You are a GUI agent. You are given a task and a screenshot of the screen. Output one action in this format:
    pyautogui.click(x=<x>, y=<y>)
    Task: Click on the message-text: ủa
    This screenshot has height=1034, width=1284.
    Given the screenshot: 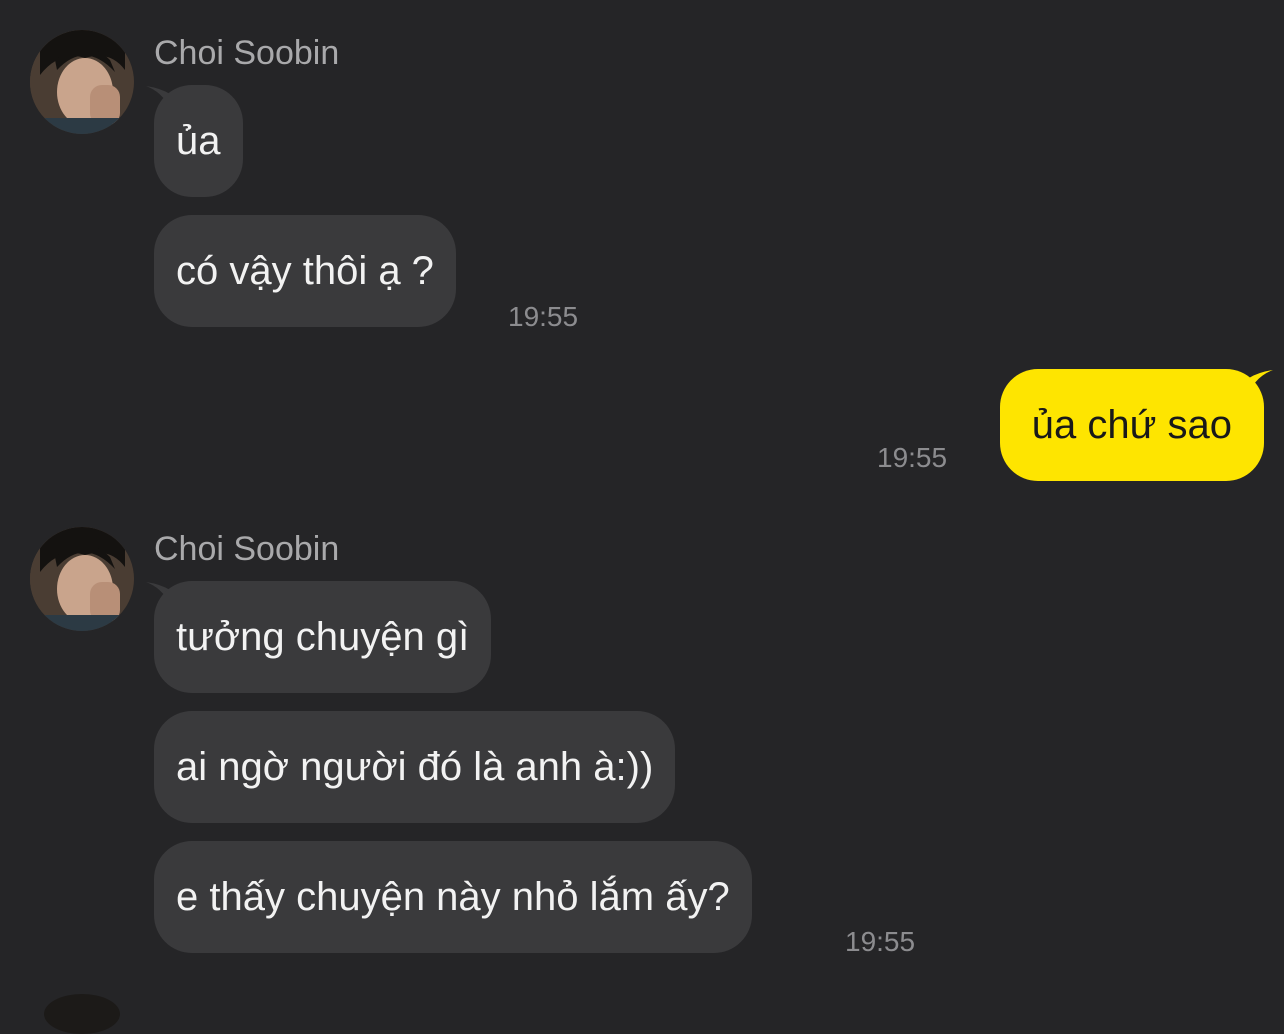 What is the action you would take?
    pyautogui.click(x=198, y=140)
    